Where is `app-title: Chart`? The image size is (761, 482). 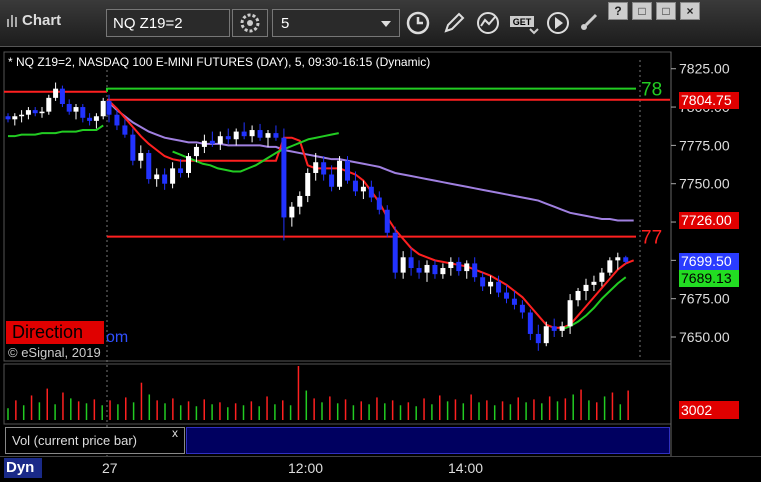
app-title: Chart is located at coordinates (33, 20).